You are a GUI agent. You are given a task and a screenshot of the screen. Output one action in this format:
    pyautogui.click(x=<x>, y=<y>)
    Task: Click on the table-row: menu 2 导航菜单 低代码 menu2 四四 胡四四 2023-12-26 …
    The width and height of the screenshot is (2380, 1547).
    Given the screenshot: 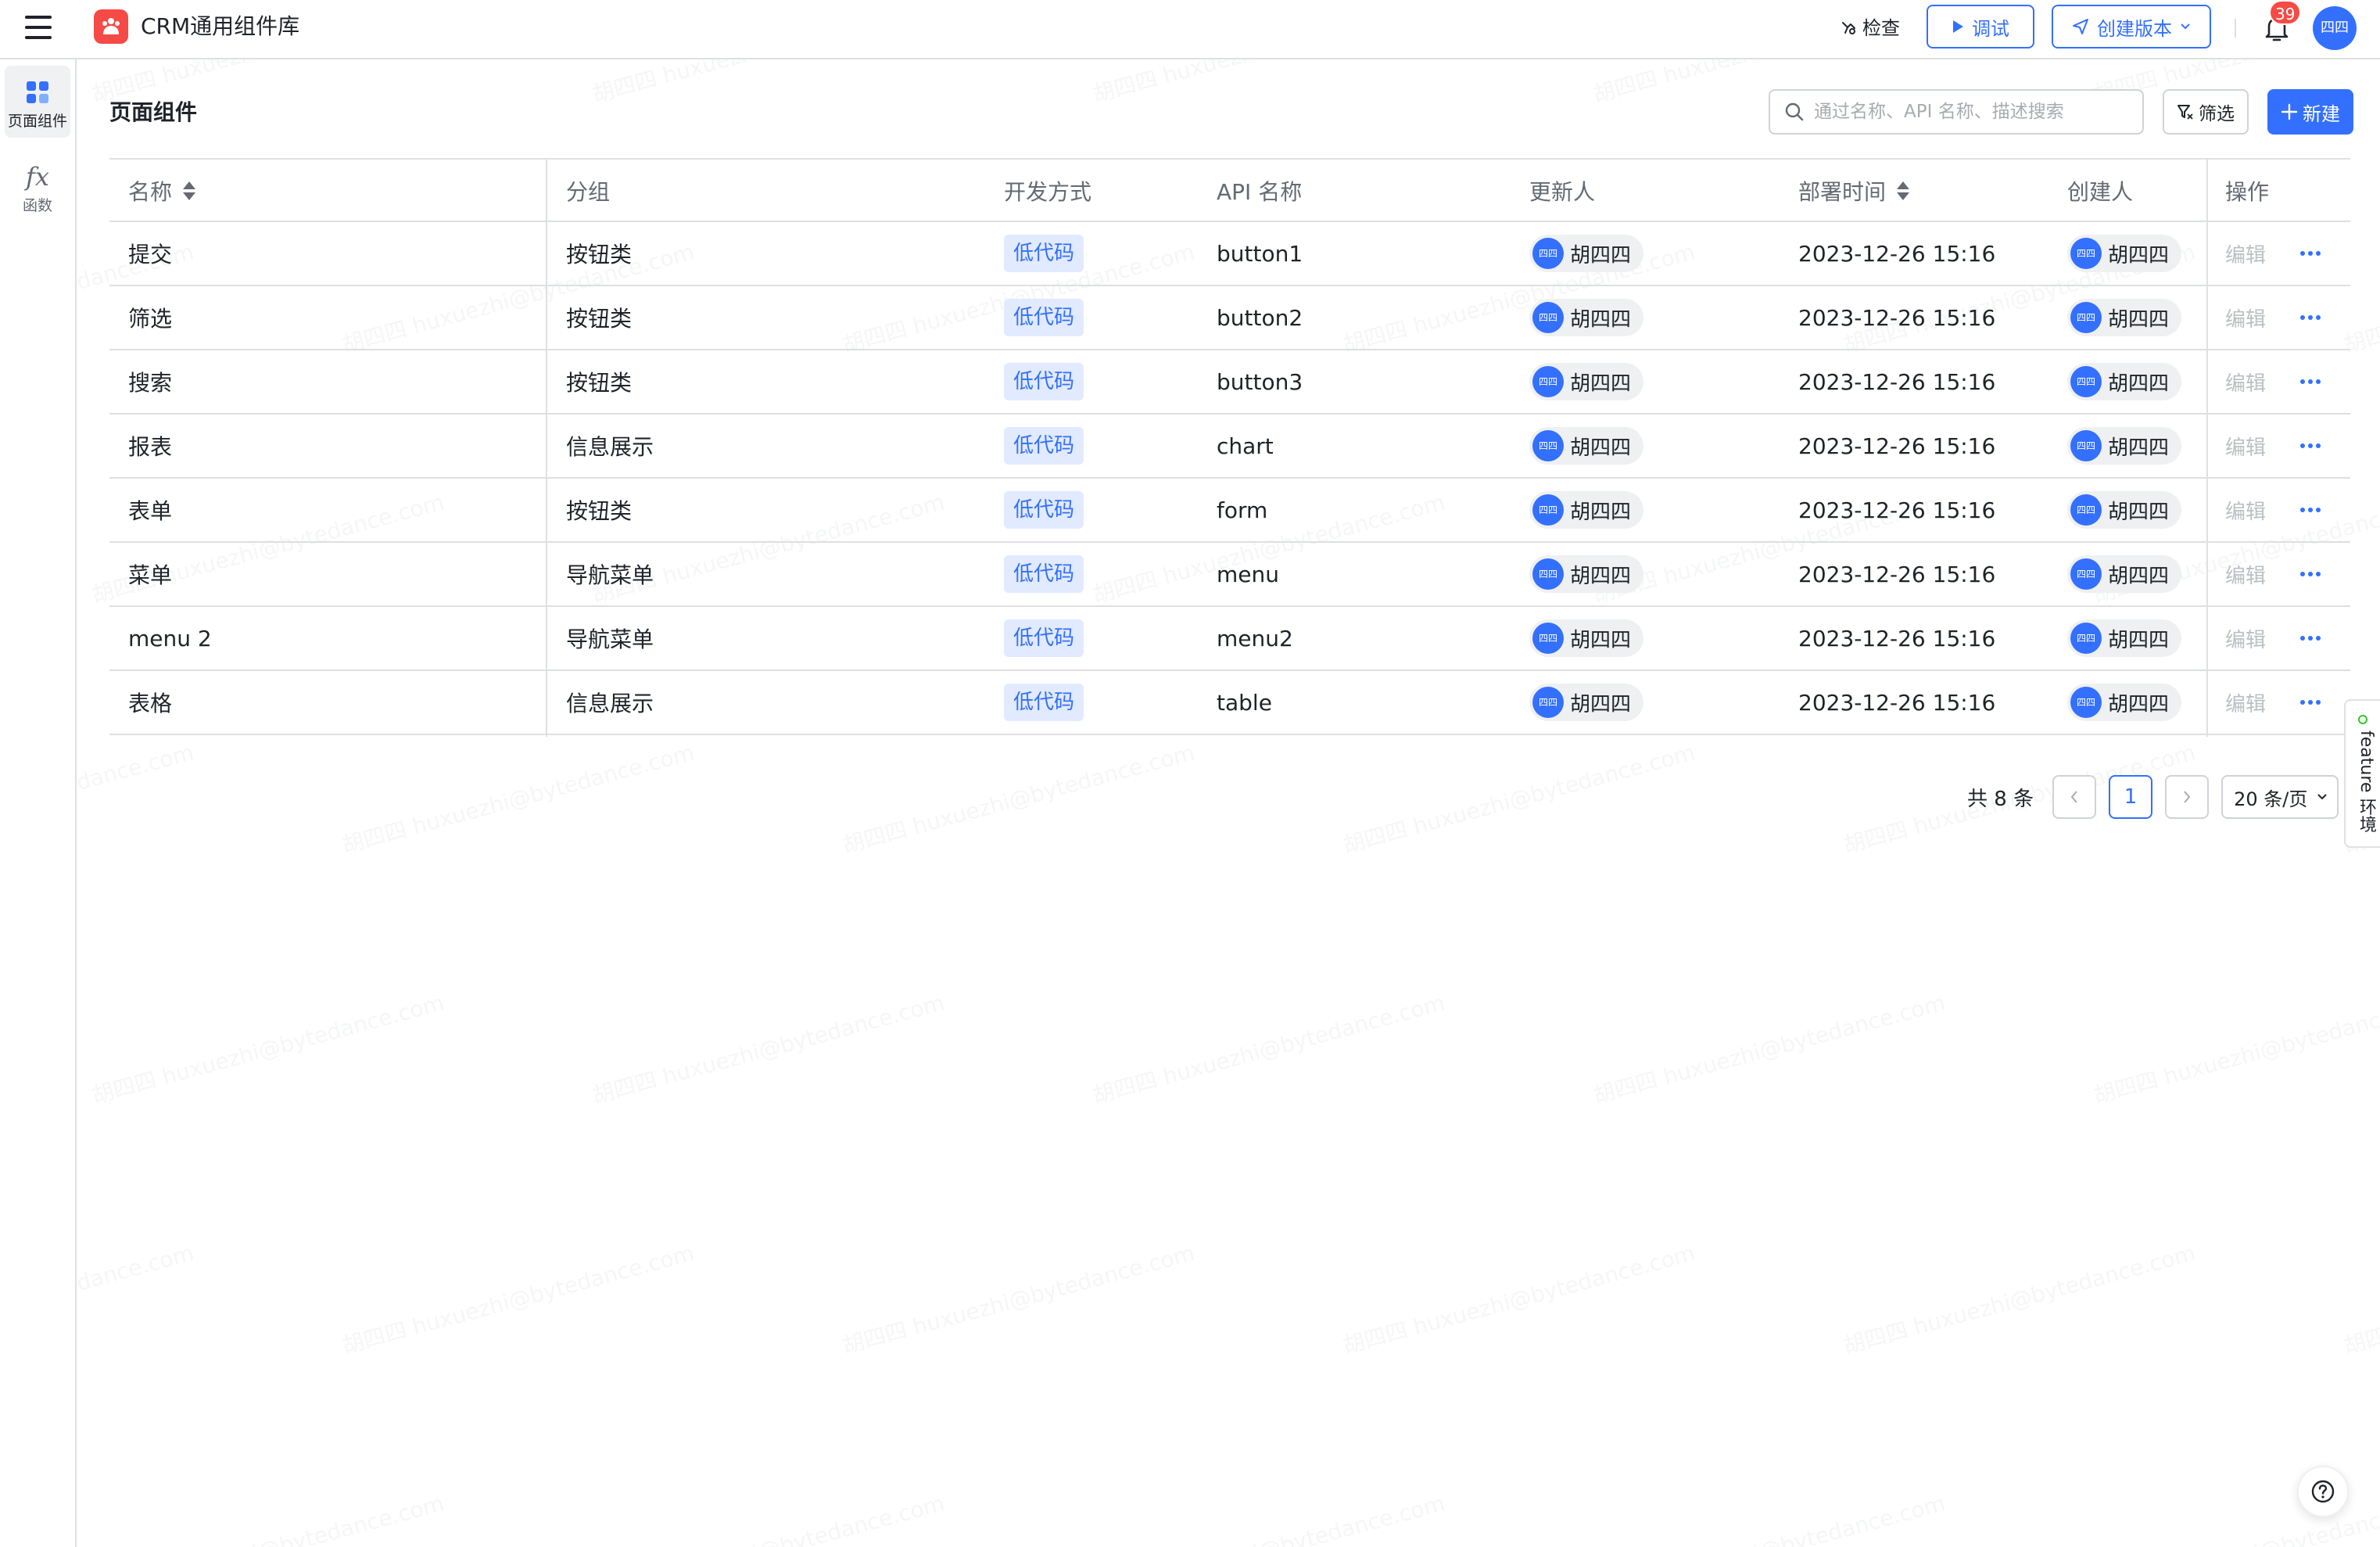 What is the action you would take?
    pyautogui.click(x=1229, y=639)
    